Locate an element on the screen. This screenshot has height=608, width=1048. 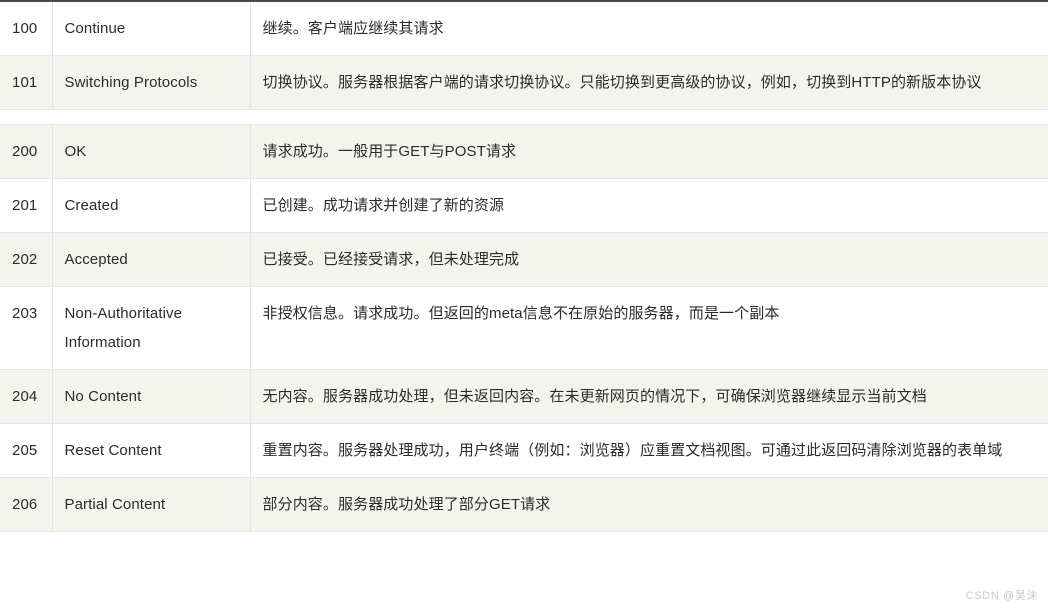
status-description-cell: 非授权信息。请求成功。但返回的meta信息不在原始的服务器，而是一个副本 is located at coordinates (649, 328).